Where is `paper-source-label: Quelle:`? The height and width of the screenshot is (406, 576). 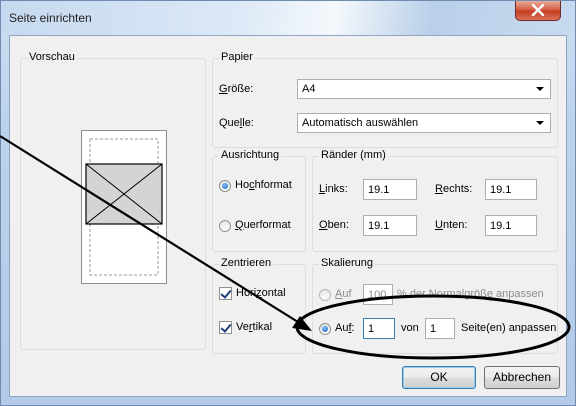 paper-source-label: Quelle: is located at coordinates (236, 123).